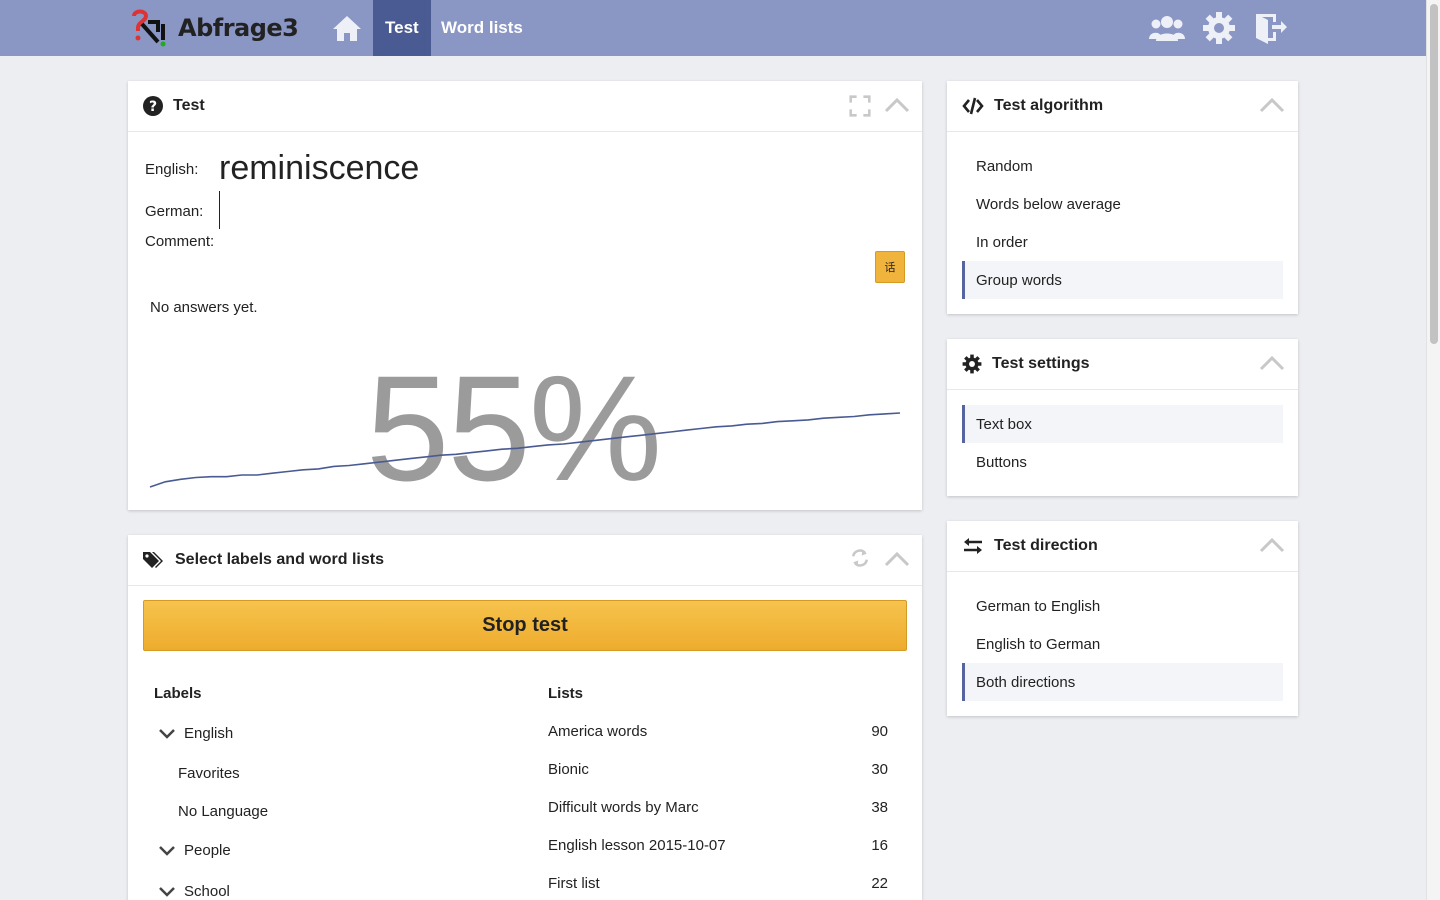 Image resolution: width=1440 pixels, height=900 pixels. I want to click on fullscreen-icon, so click(860, 106).